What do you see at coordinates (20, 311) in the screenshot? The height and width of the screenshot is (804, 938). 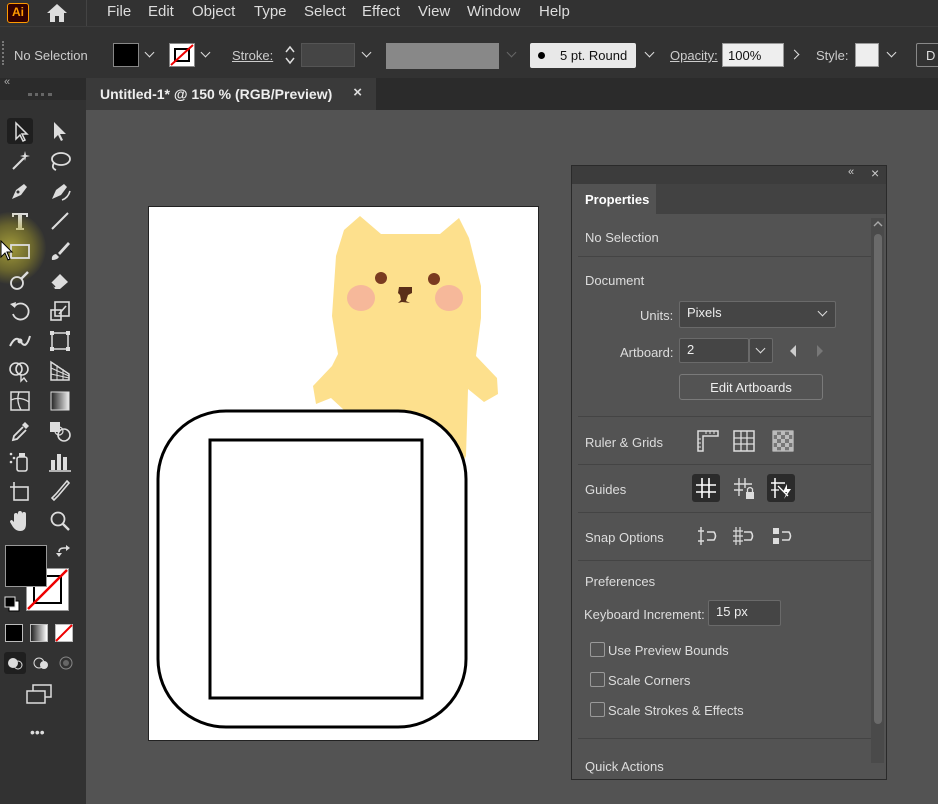 I see `rotate-tool-icon` at bounding box center [20, 311].